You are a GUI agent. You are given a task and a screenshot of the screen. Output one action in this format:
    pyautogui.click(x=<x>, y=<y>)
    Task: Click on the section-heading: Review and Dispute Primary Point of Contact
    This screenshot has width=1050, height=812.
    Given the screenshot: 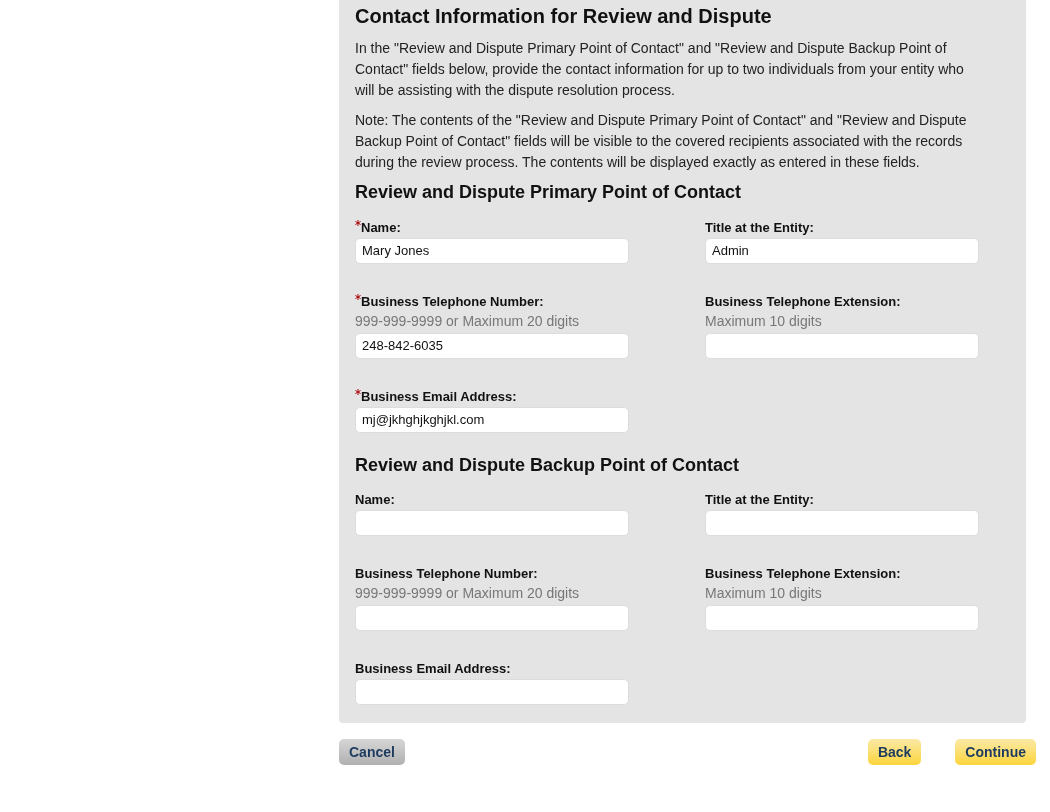 What is the action you would take?
    pyautogui.click(x=549, y=193)
    